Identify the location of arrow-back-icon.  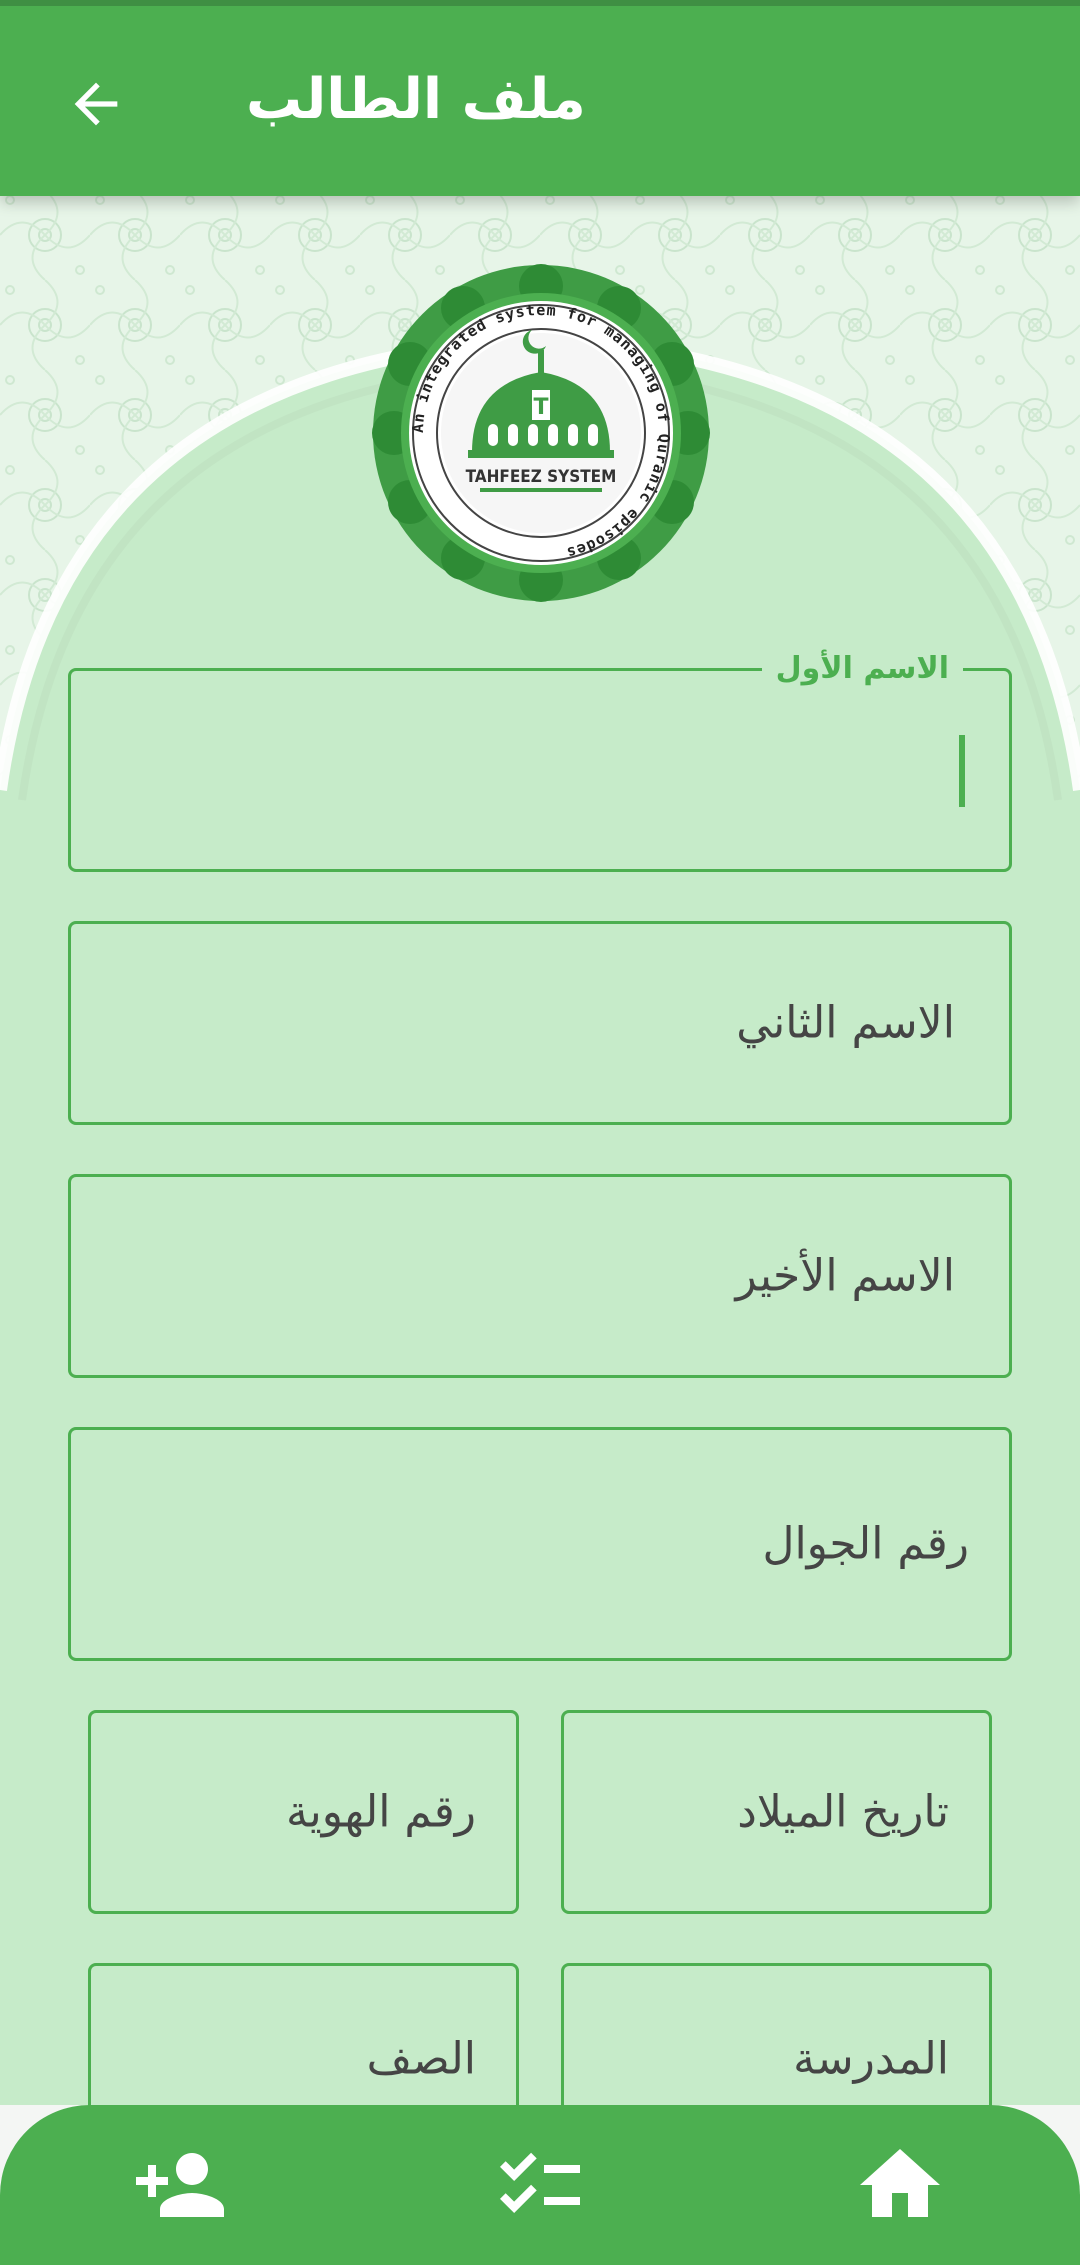
(96, 104).